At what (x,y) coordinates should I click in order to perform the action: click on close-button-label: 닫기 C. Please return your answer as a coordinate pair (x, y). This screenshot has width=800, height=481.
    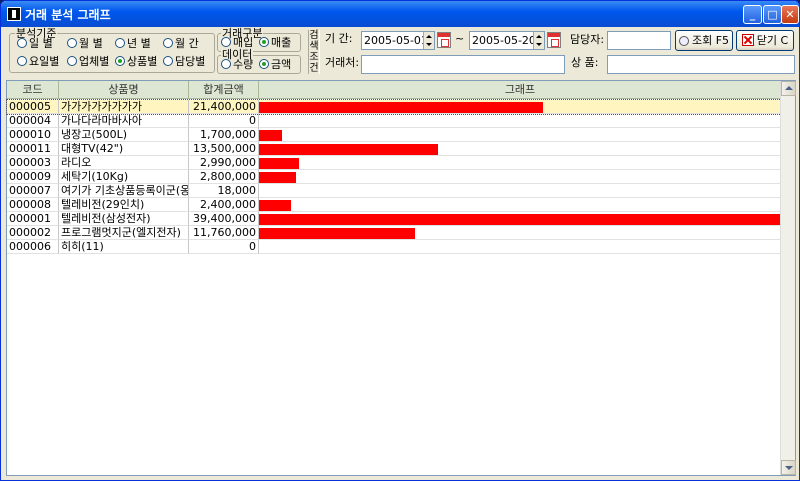
    Looking at the image, I should click on (772, 40).